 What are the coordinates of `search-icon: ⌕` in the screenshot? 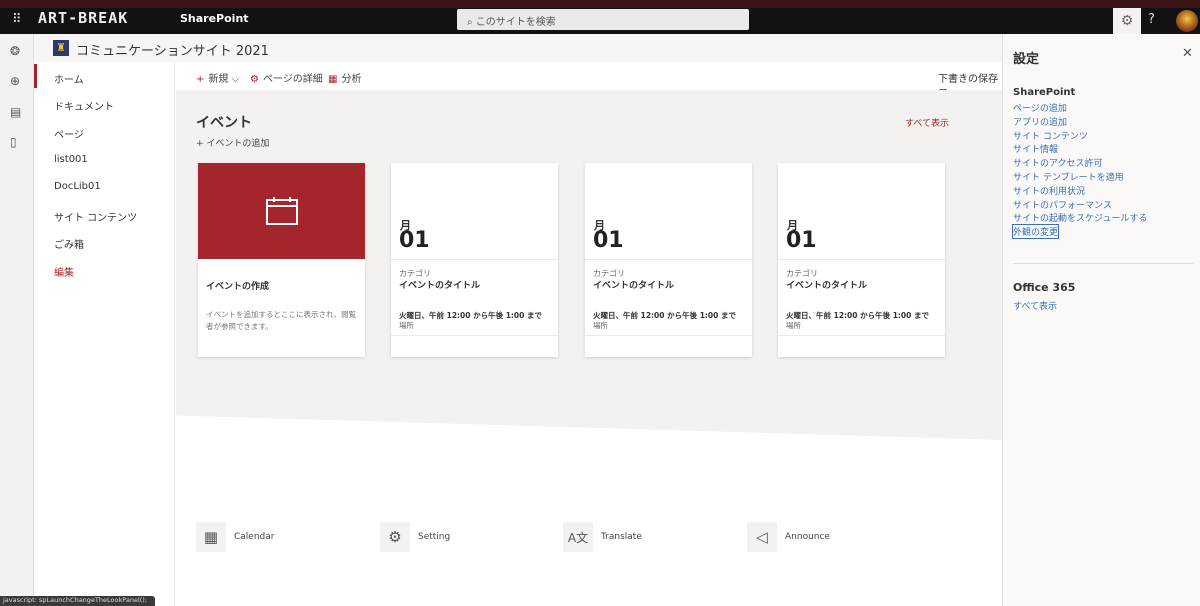 It's located at (471, 22).